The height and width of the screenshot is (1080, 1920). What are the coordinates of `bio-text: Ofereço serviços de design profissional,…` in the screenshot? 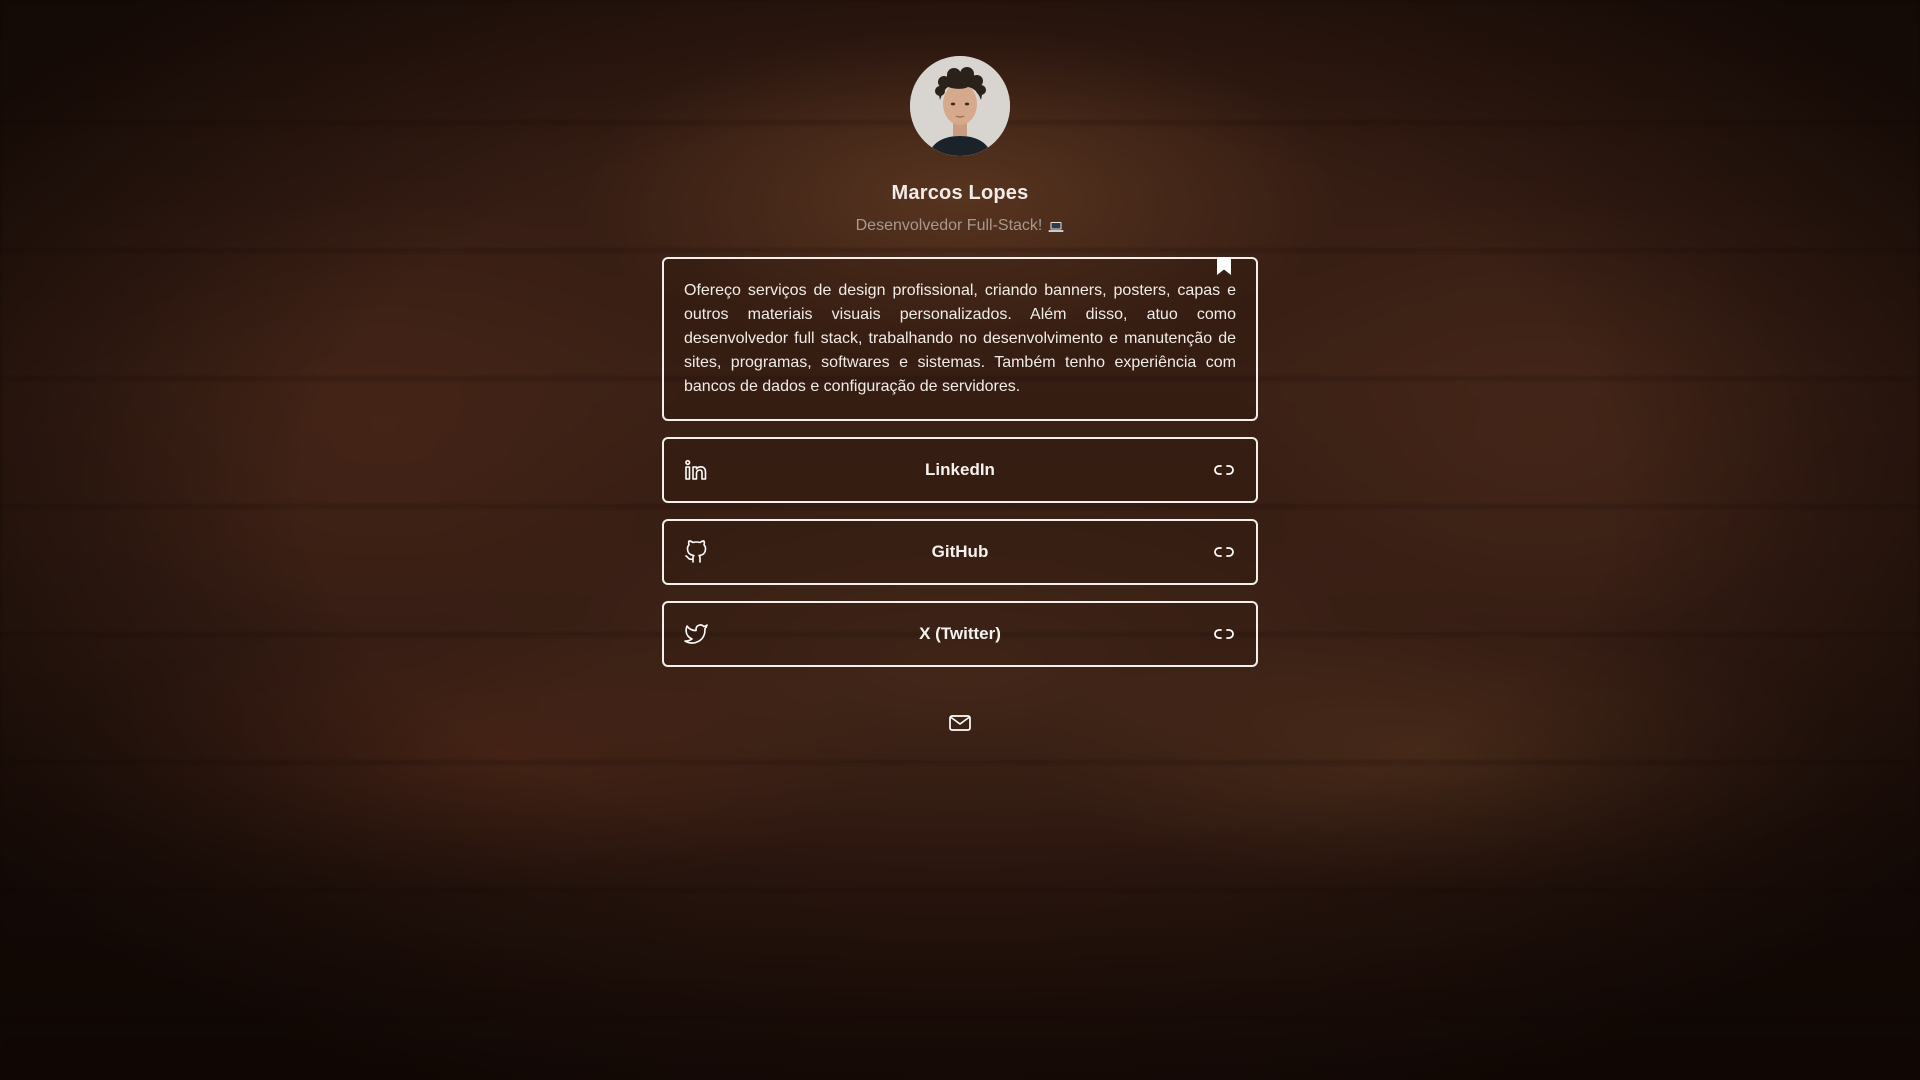 It's located at (960, 338).